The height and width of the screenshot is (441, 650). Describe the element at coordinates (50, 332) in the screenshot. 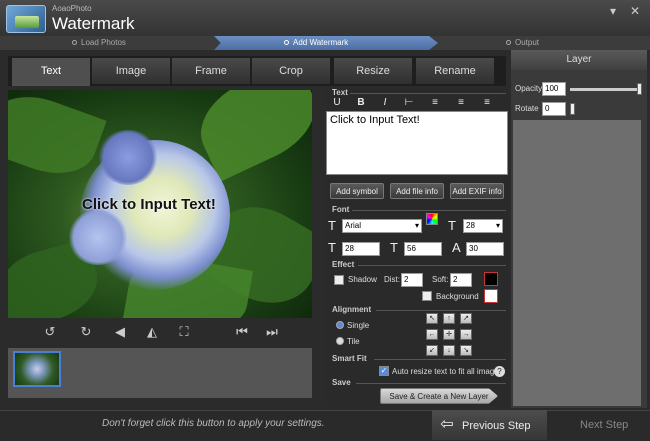

I see `rotate-left-icon: ↺` at that location.